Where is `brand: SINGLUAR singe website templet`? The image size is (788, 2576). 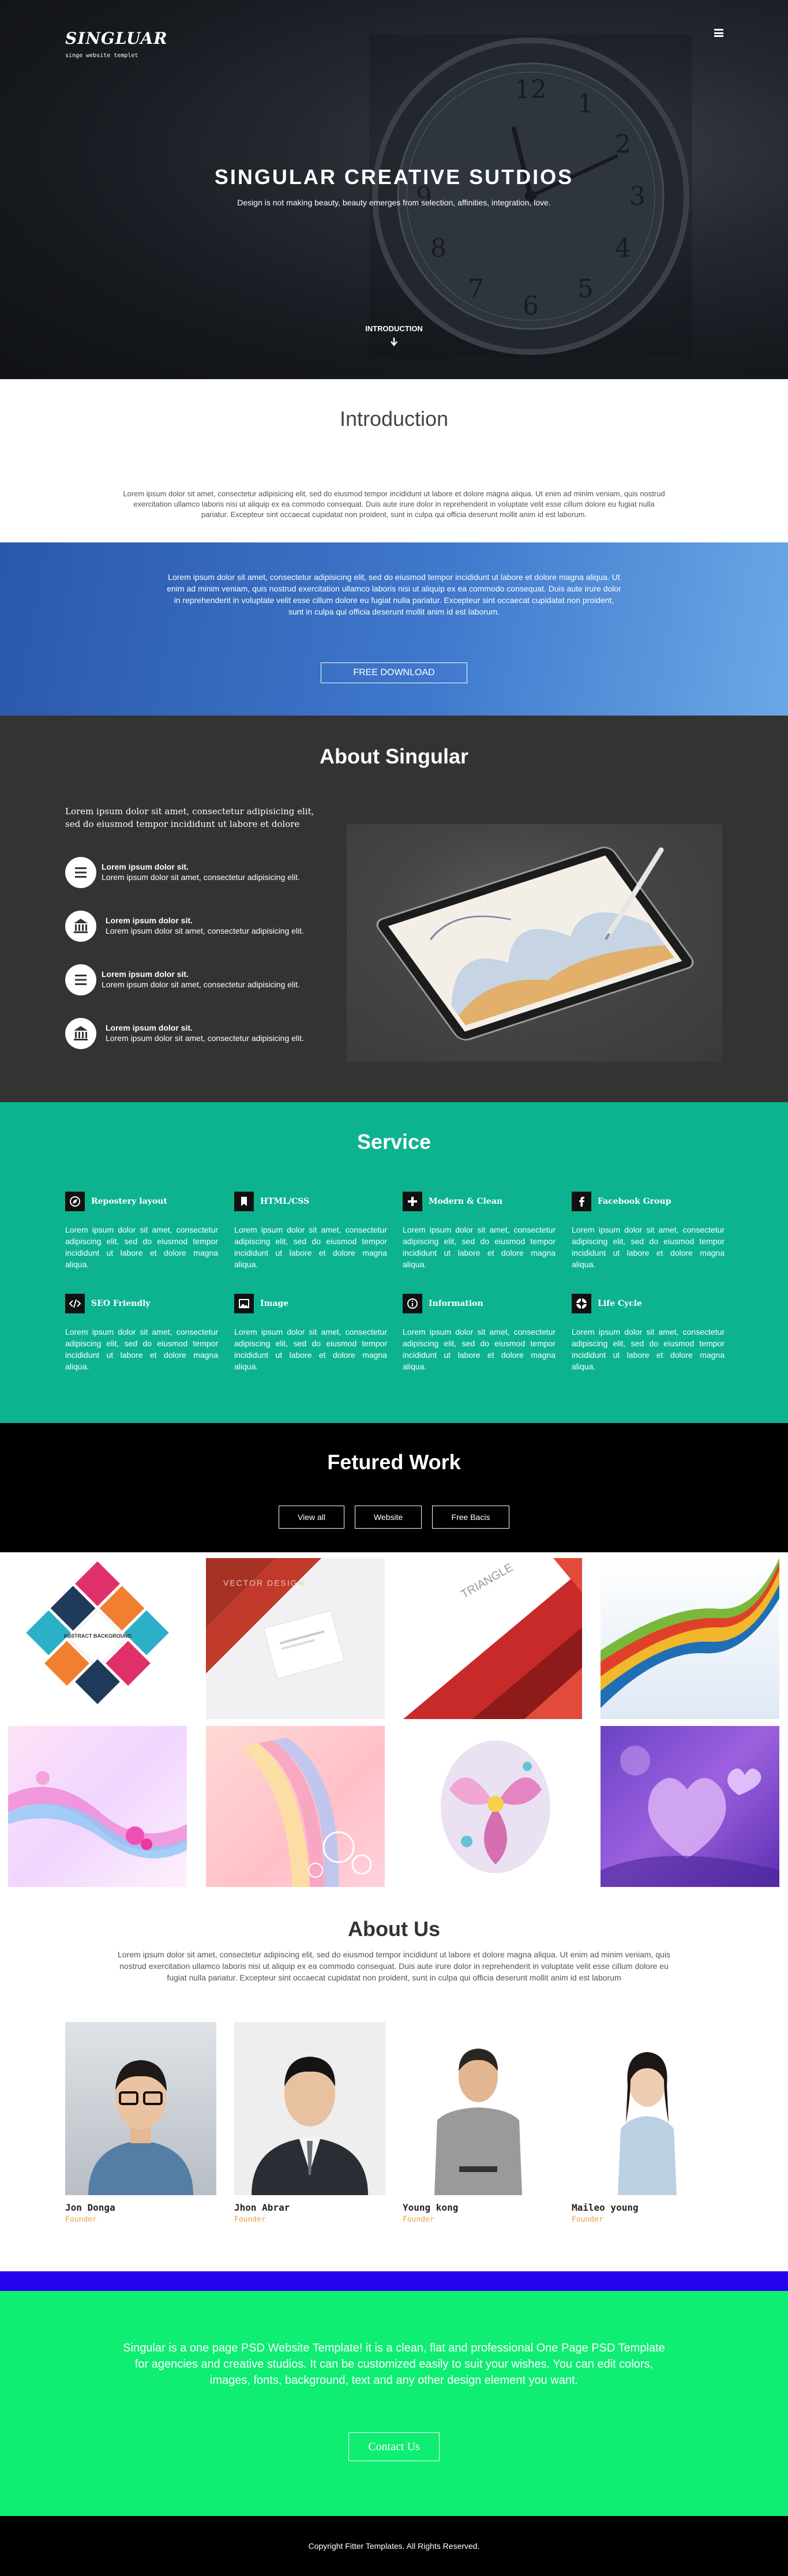
brand: SINGLUAR singe website templet is located at coordinates (116, 44).